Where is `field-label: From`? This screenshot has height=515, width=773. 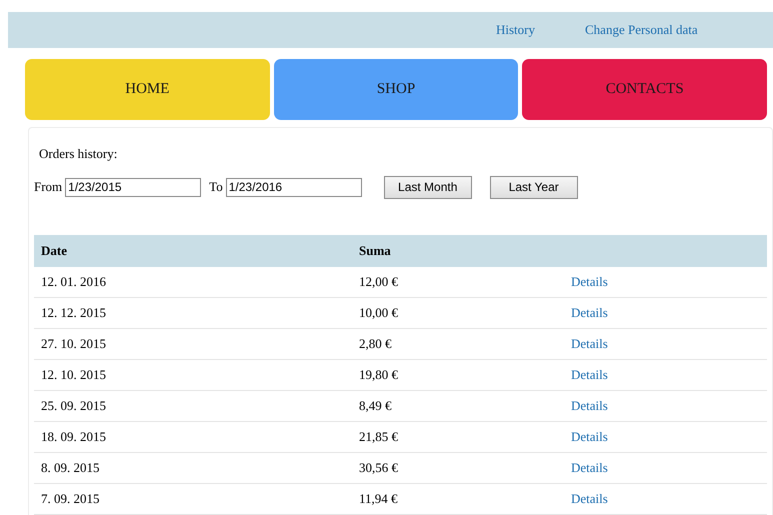 field-label: From is located at coordinates (48, 187).